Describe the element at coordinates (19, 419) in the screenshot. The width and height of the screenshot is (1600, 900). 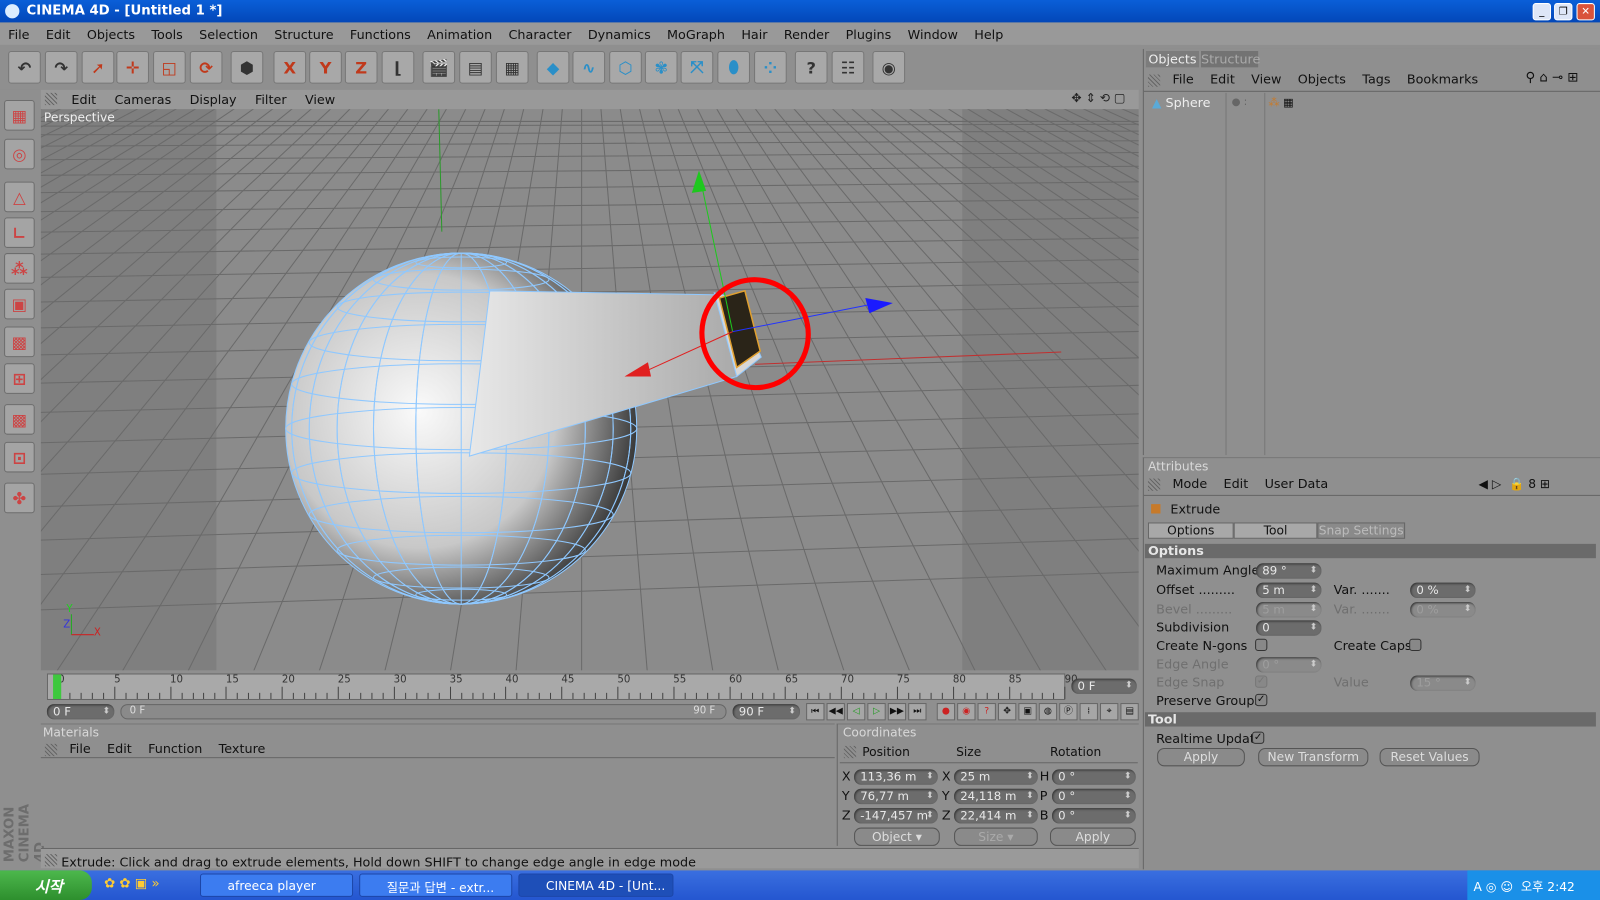
I see `texture-axis-button: ▩` at that location.